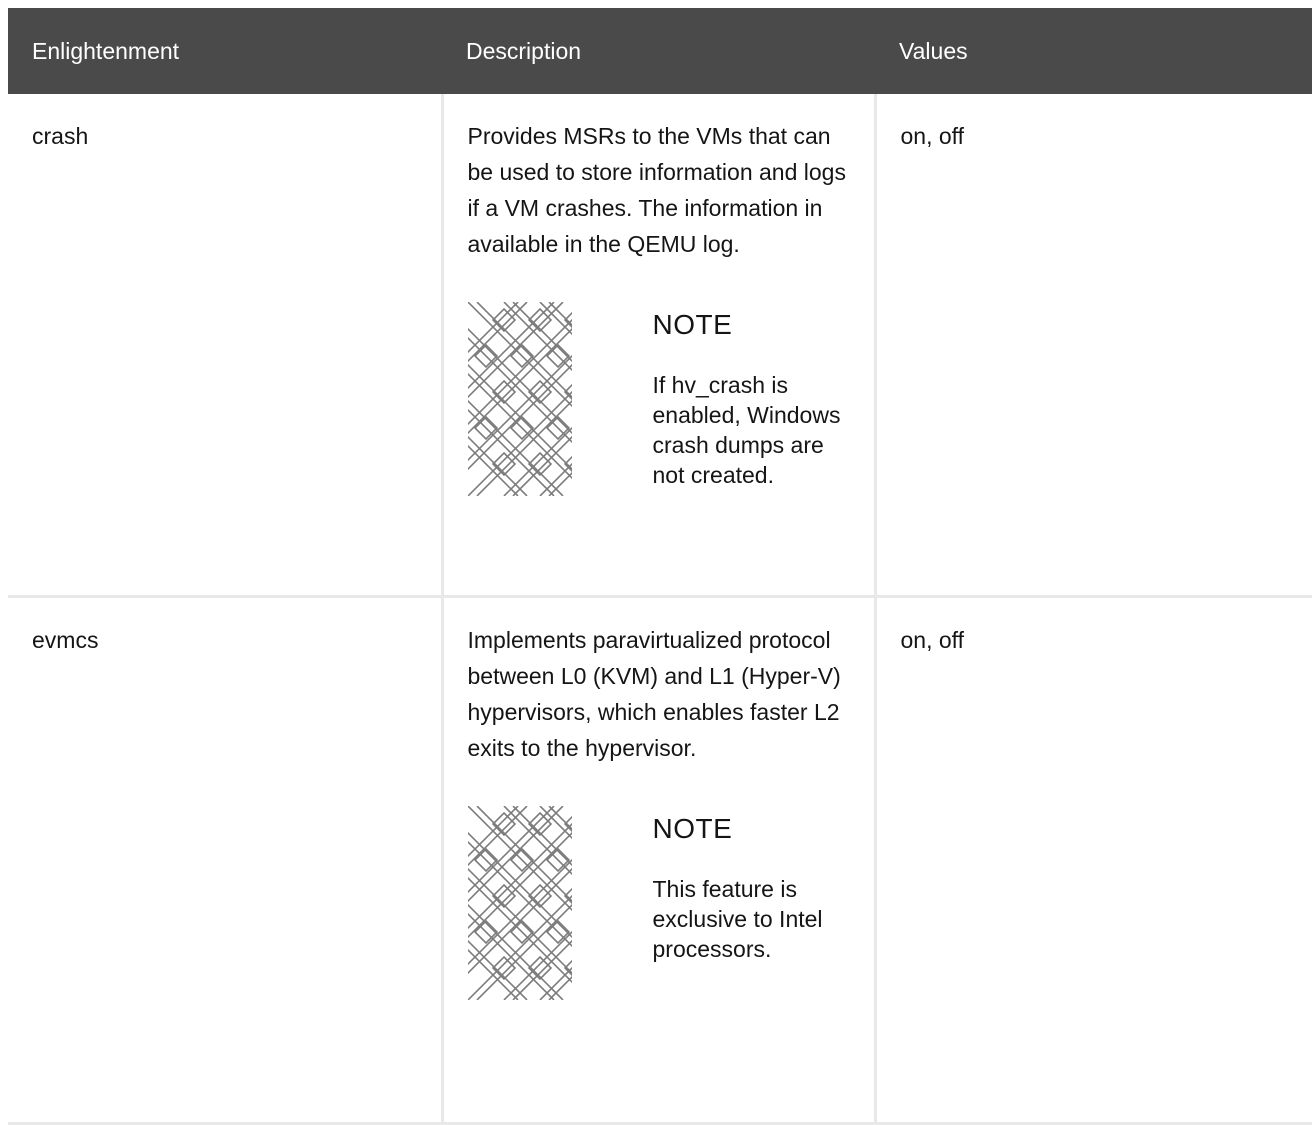 The image size is (1312, 1125). I want to click on values-cell: on, off, so click(1093, 346).